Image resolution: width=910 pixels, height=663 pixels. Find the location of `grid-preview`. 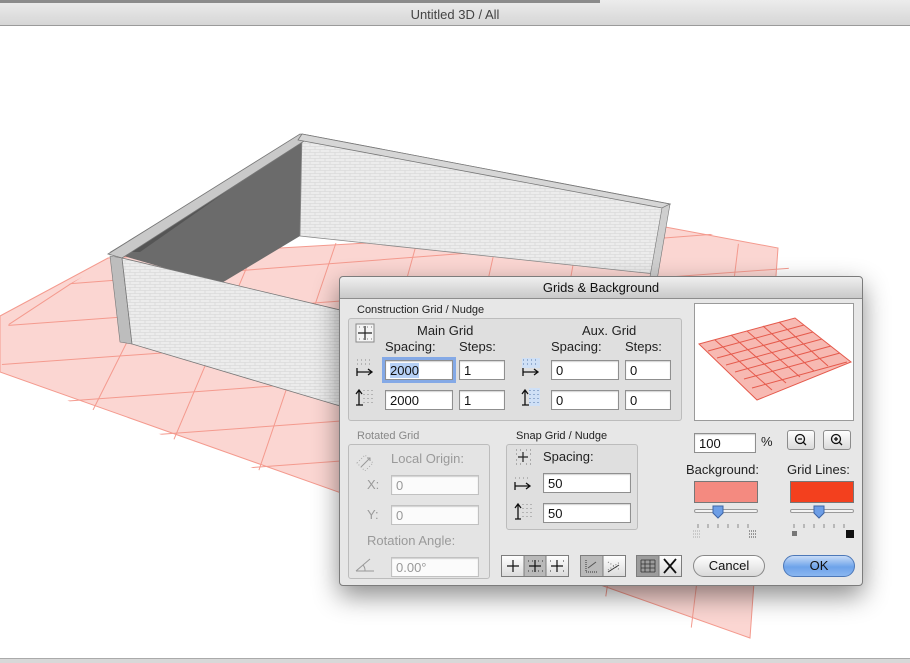

grid-preview is located at coordinates (774, 362).